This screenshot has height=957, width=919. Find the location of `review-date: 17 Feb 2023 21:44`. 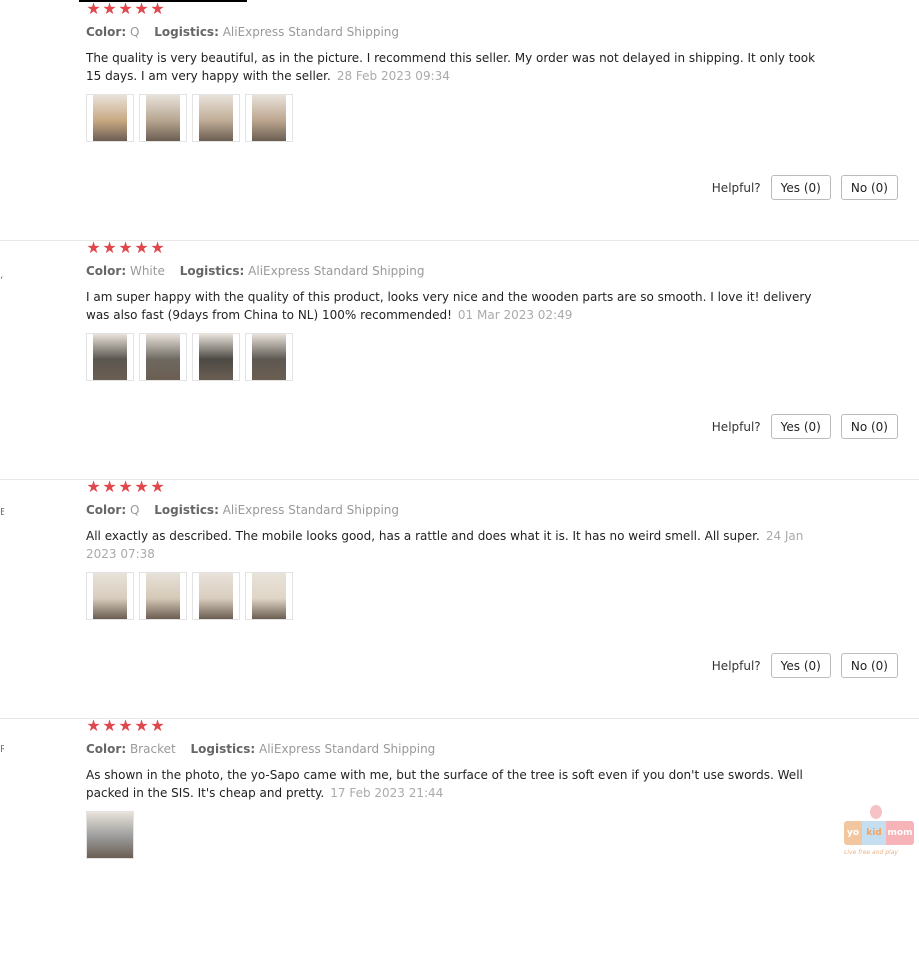

review-date: 17 Feb 2023 21:44 is located at coordinates (387, 793).